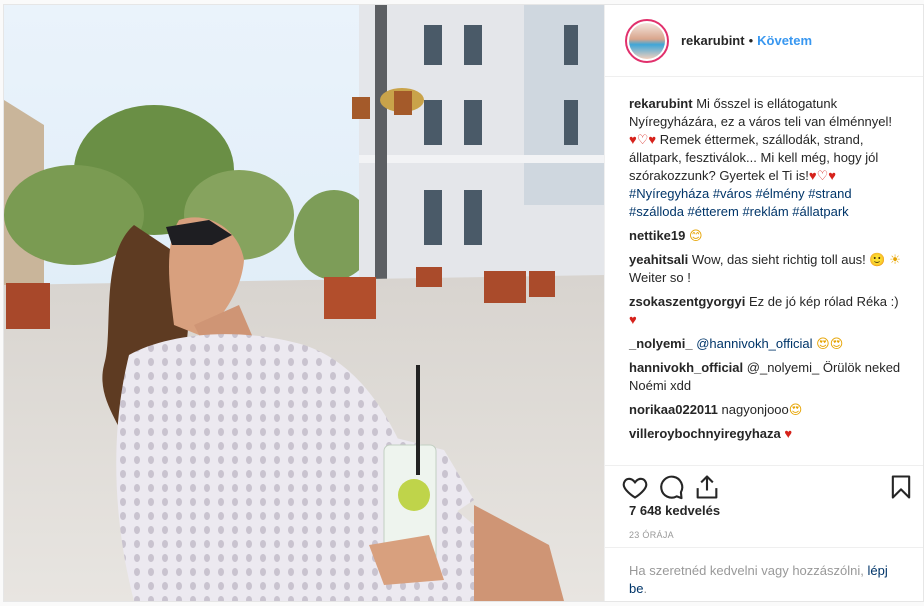 This screenshot has width=924, height=606. What do you see at coordinates (713, 40) in the screenshot?
I see `header-username: rekarubint` at bounding box center [713, 40].